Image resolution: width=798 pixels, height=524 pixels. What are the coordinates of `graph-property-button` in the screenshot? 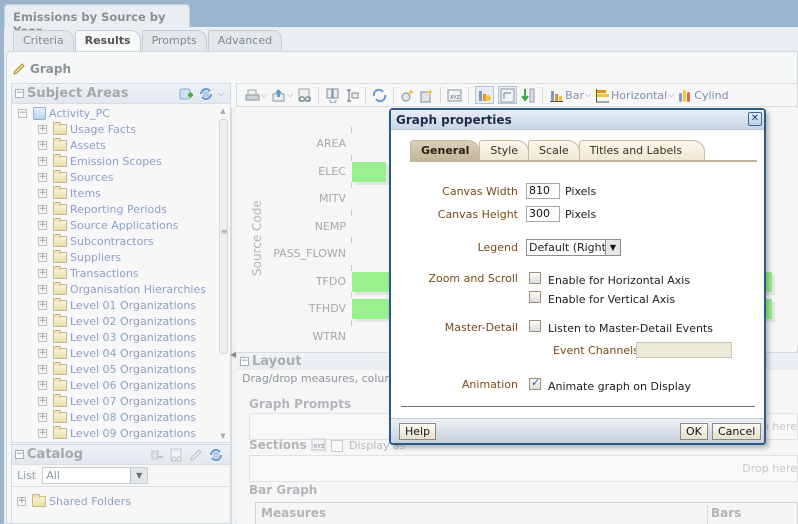 It's located at (485, 95).